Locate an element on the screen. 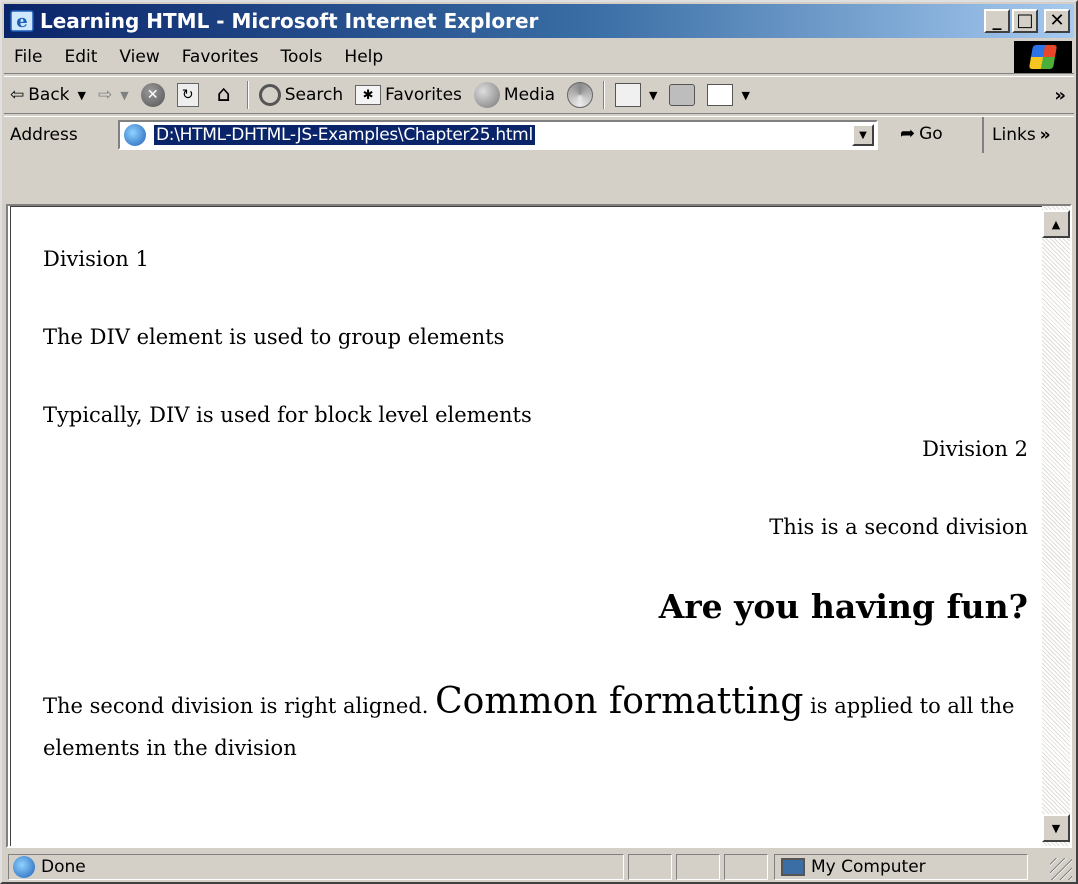 This screenshot has height=884, width=1078. paragraph-big-text: Common formatting is located at coordinates (619, 701).